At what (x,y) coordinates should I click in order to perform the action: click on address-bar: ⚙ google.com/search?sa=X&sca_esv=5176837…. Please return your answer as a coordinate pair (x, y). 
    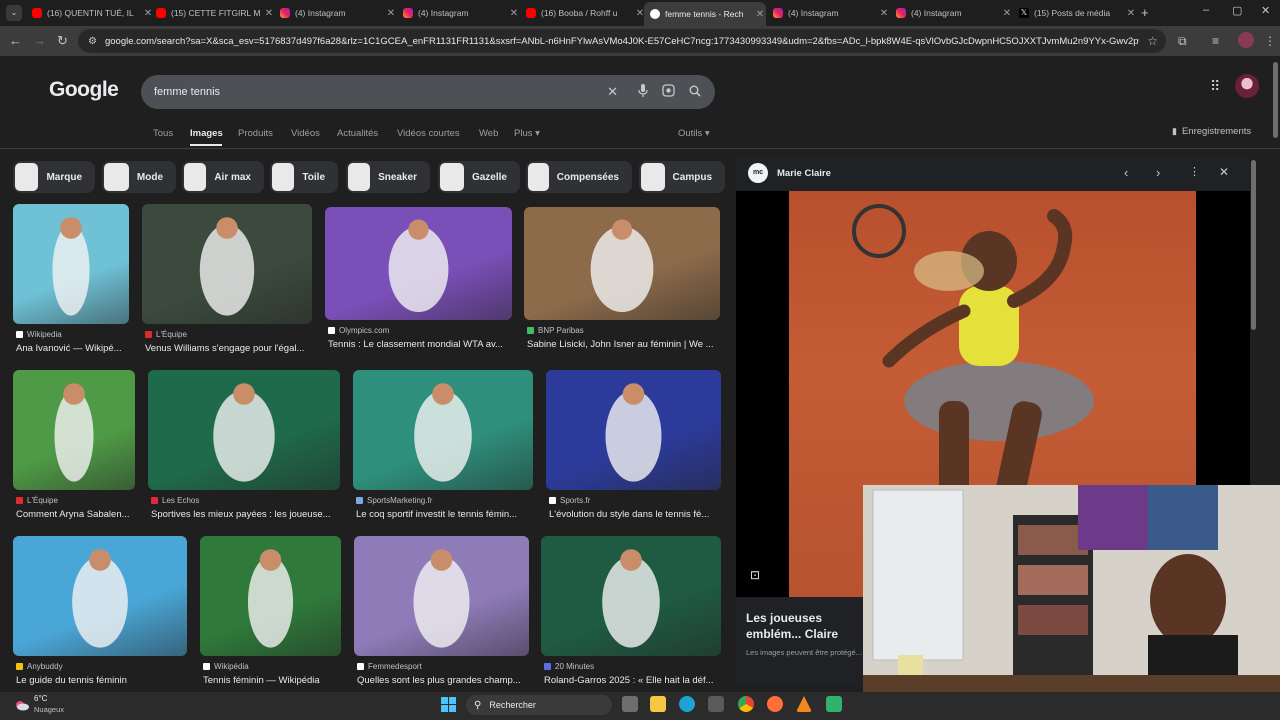
    Looking at the image, I should click on (622, 41).